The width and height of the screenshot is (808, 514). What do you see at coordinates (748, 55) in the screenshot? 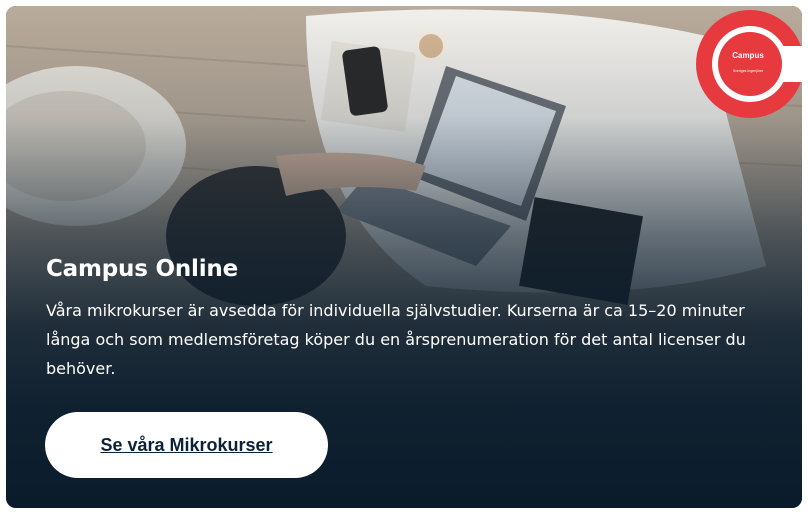
I see `logo-text: Campus` at bounding box center [748, 55].